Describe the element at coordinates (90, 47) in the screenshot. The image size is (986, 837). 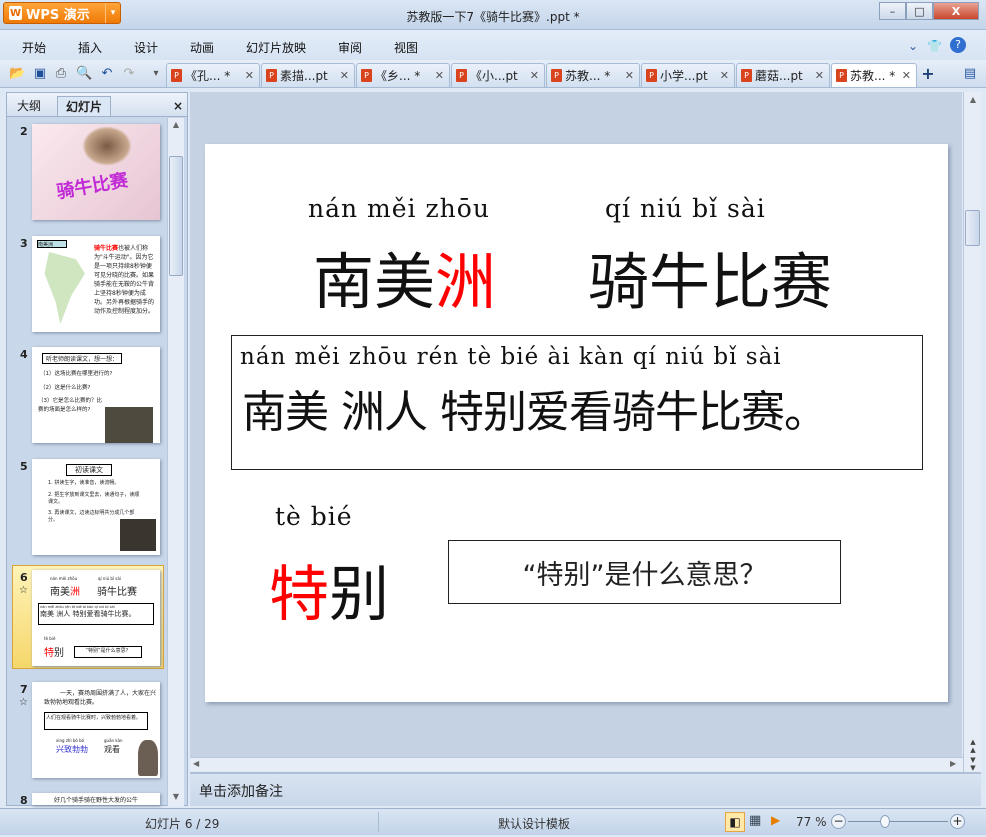
I see `menu-insert: 插入` at that location.